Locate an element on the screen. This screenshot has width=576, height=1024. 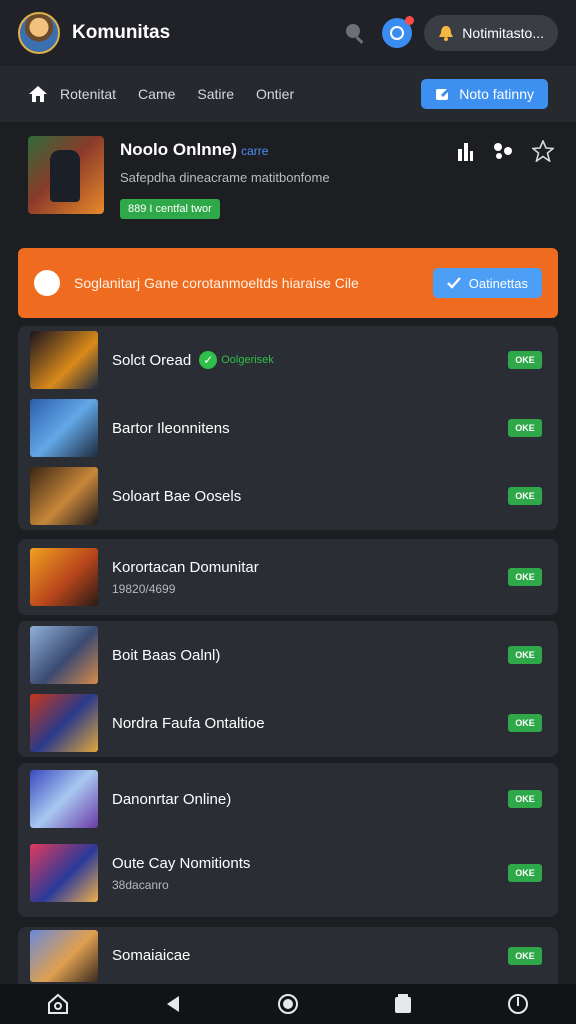
featured-title-text: Noolo Onlnne) is located at coordinates (179, 149).